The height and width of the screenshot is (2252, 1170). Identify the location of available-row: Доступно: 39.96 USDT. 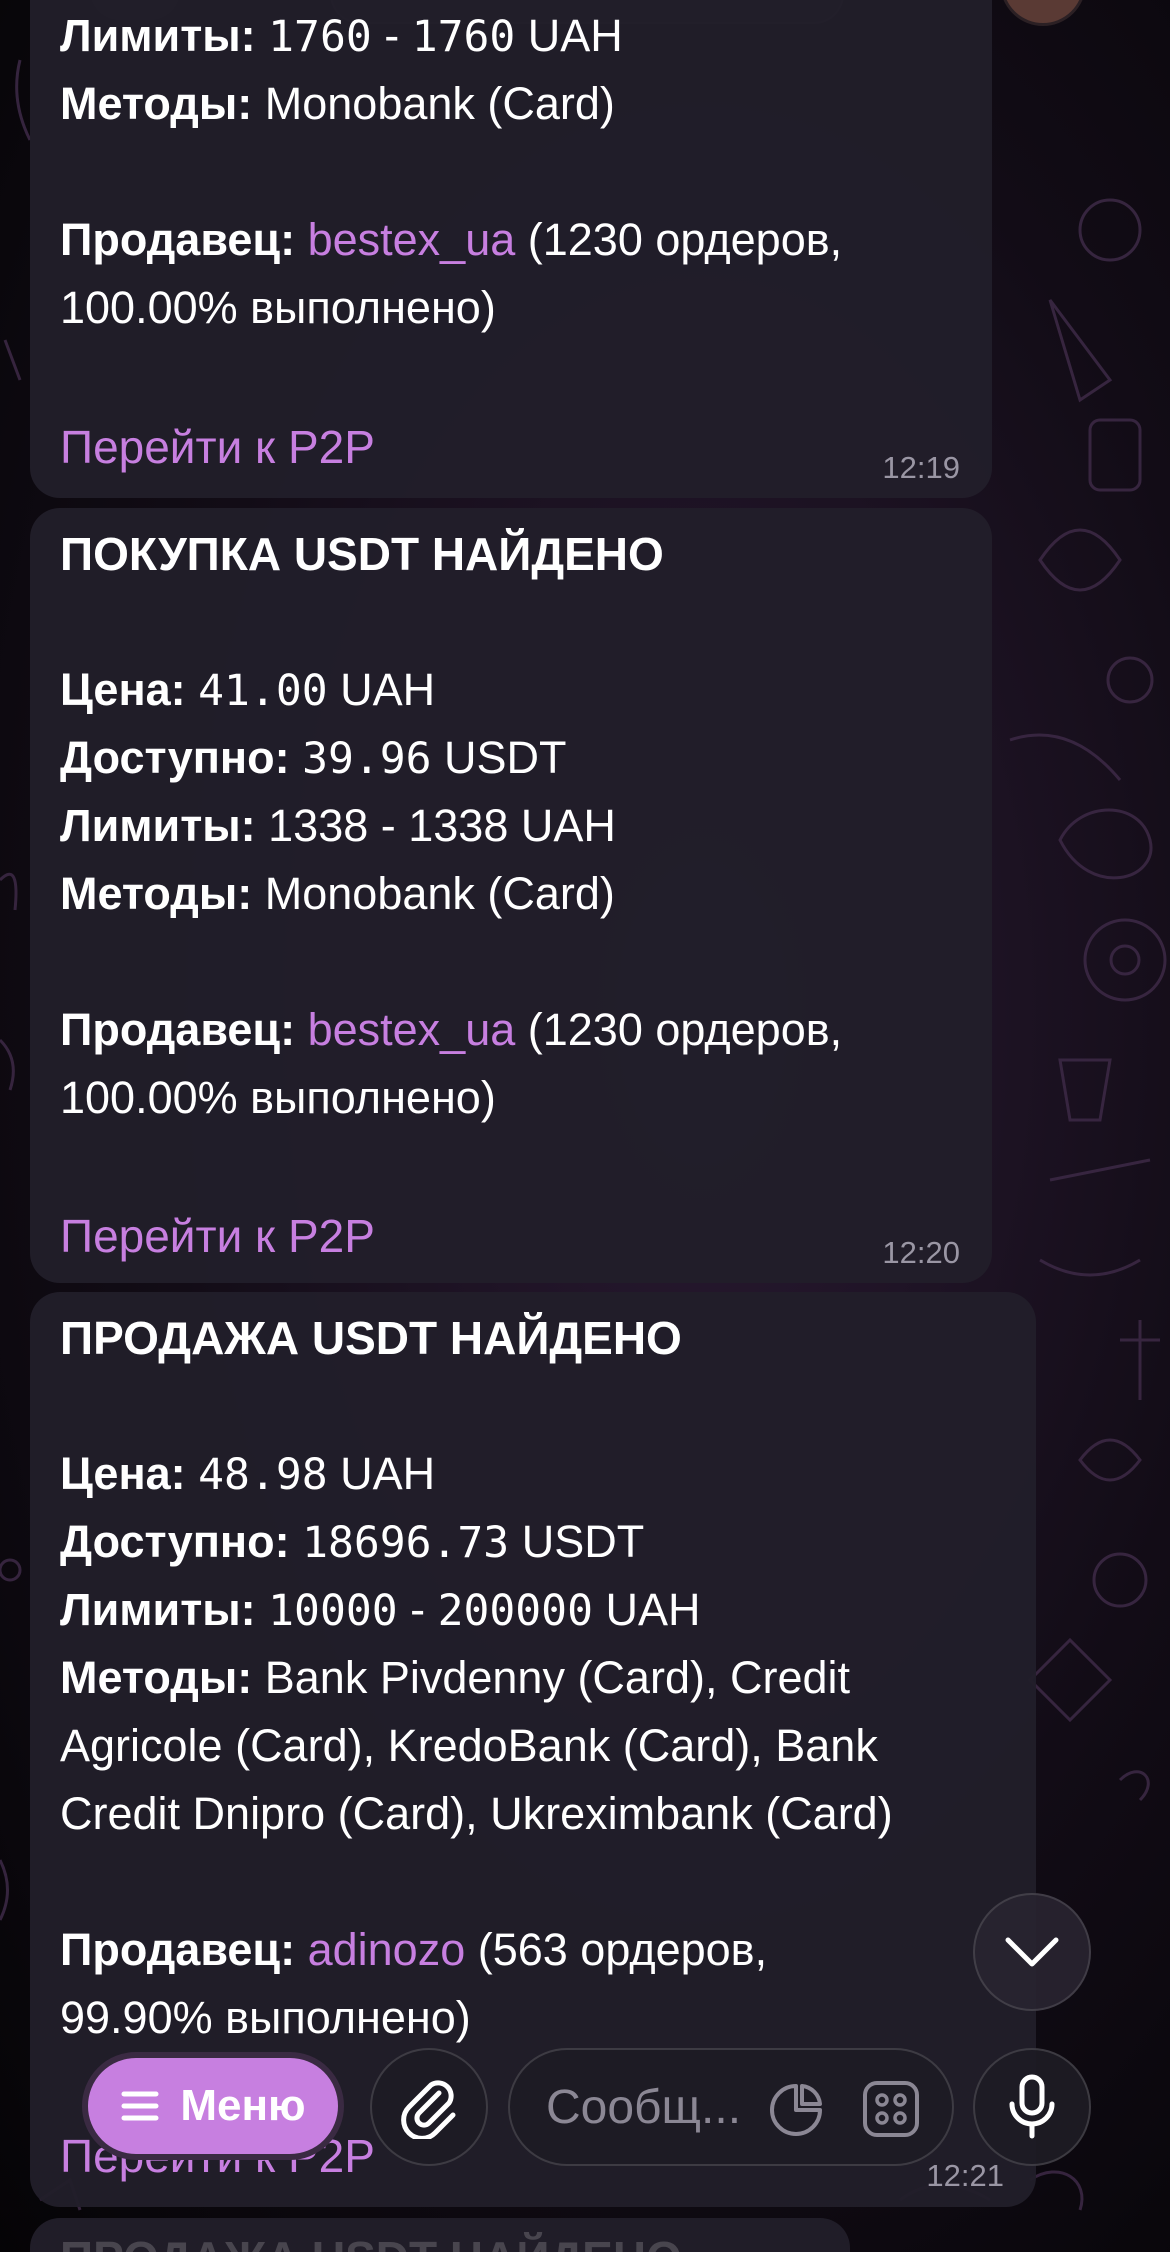
(313, 758).